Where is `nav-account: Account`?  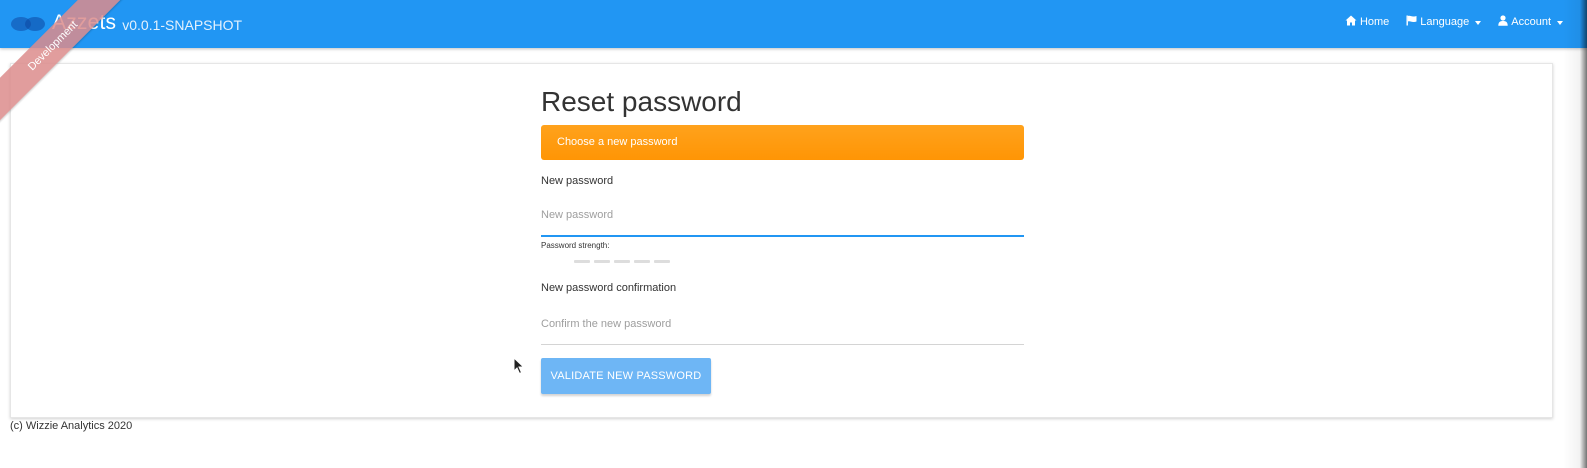
nav-account: Account is located at coordinates (1530, 22).